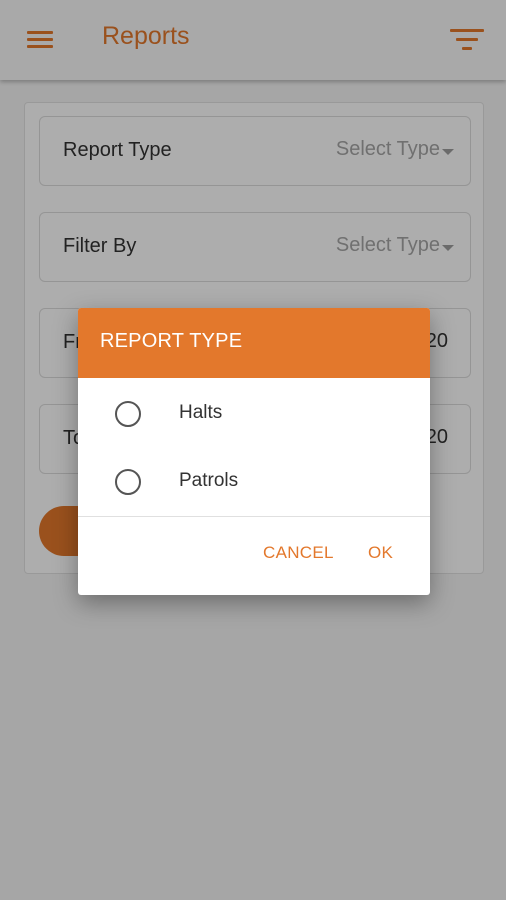 The width and height of the screenshot is (506, 900). I want to click on option-halts: Halts, so click(254, 414).